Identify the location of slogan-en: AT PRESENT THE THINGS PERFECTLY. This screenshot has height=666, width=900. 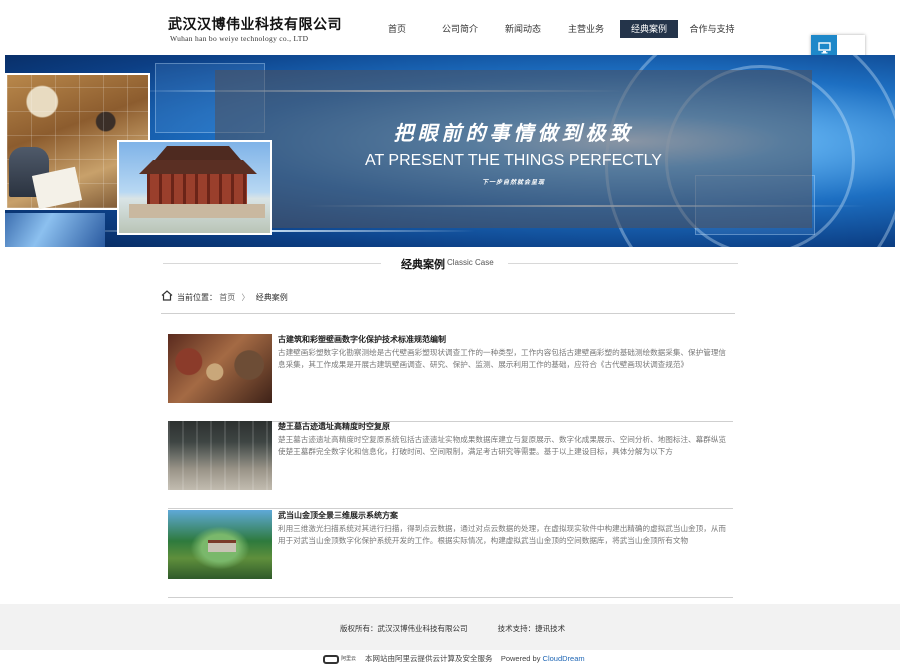
(513, 160).